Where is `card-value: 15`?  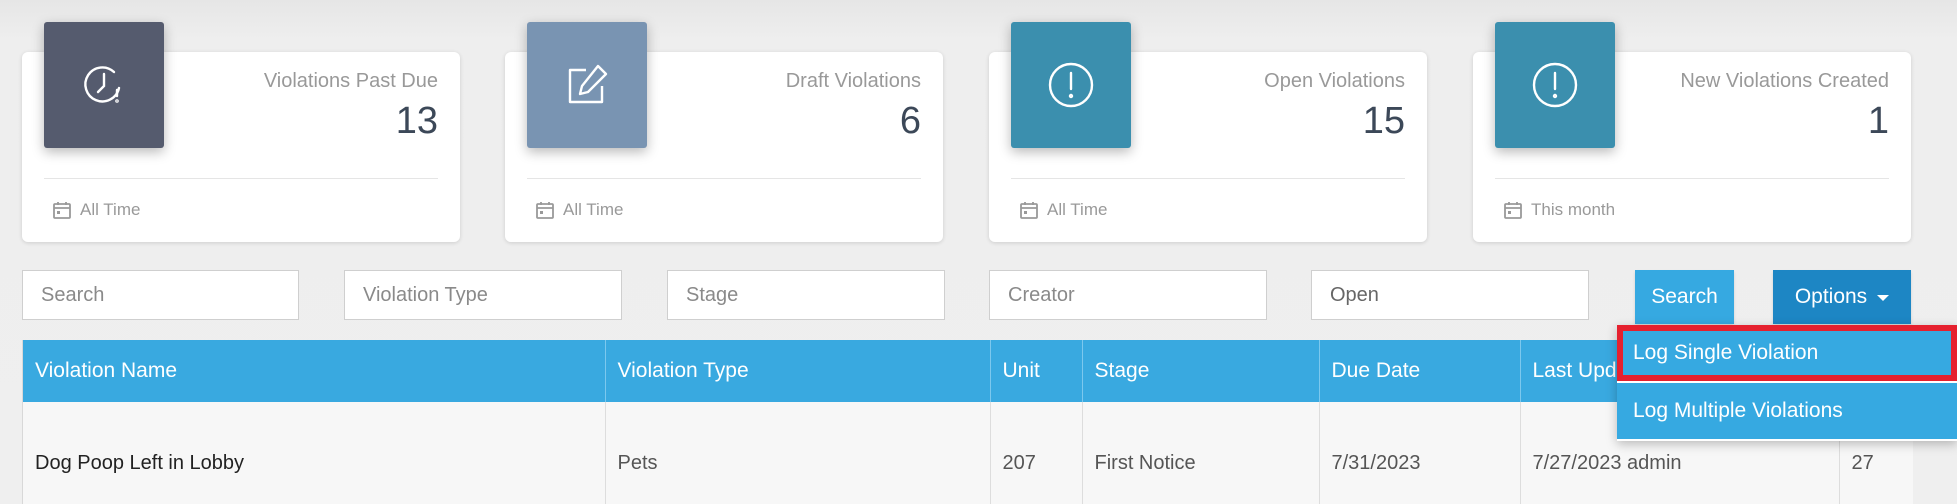 card-value: 15 is located at coordinates (1383, 121).